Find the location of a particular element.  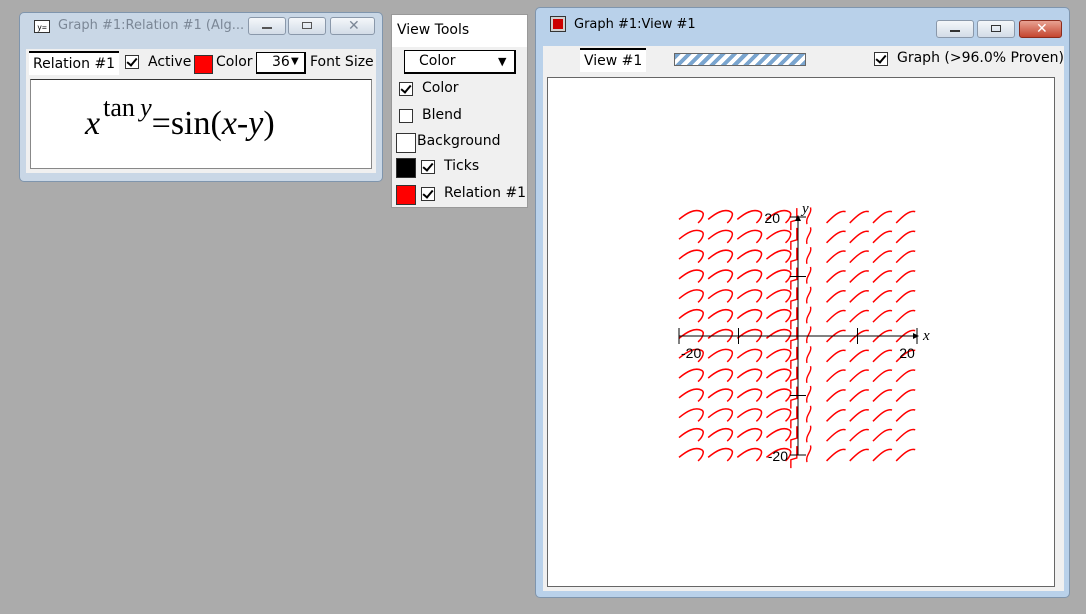

equation: x tan y=sin(x-y) is located at coordinates (180, 116).